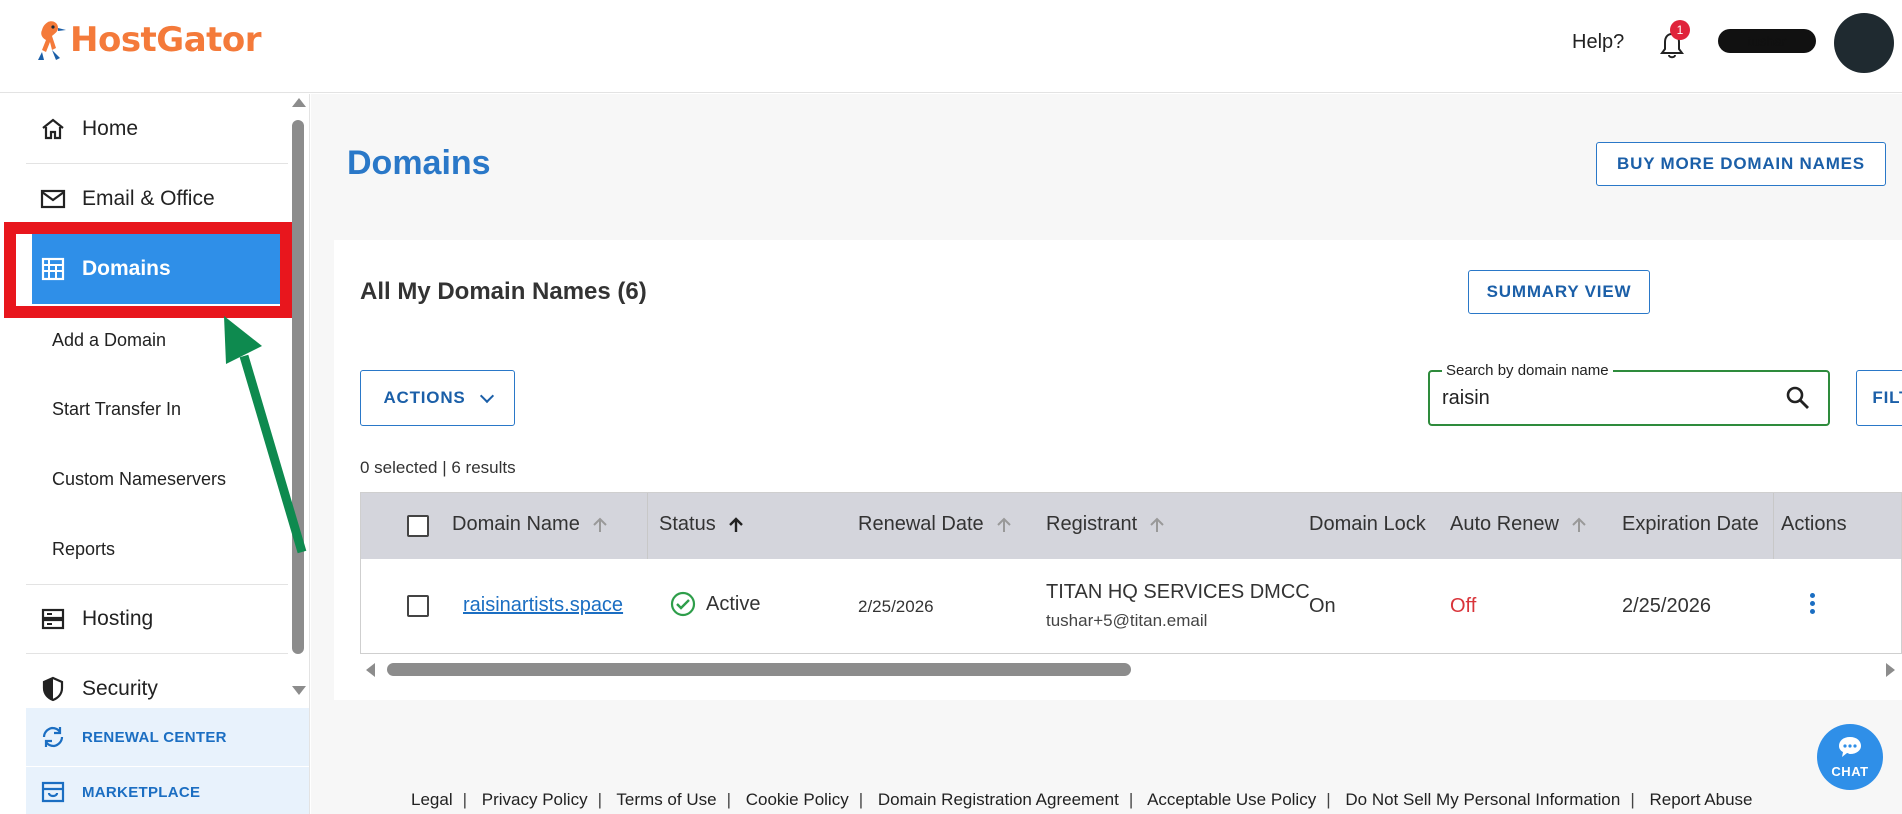 The image size is (1902, 814). What do you see at coordinates (1106, 524) in the screenshot?
I see `column-header-registrant: Registrant` at bounding box center [1106, 524].